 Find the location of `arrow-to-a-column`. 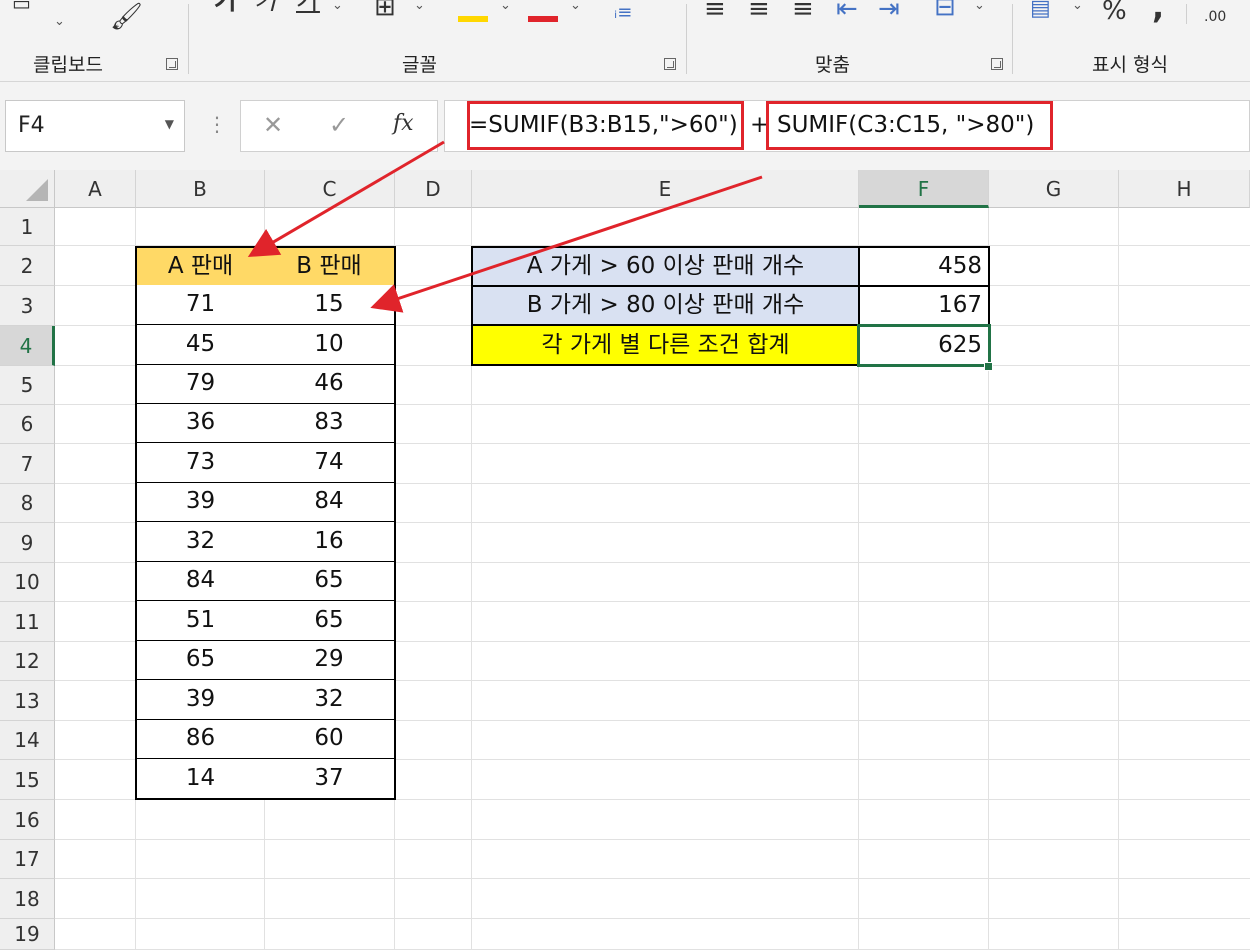

arrow-to-a-column is located at coordinates (346, 199).